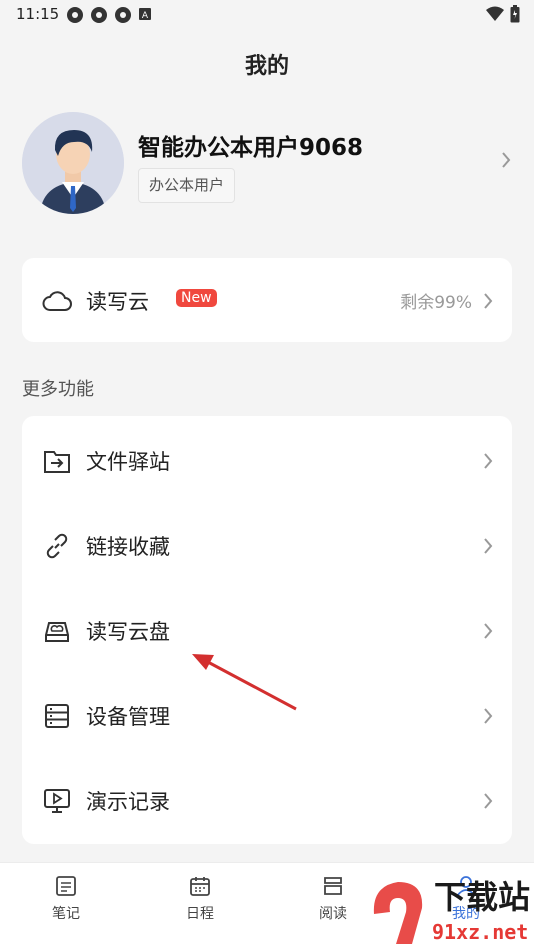  Describe the element at coordinates (66, 914) in the screenshot. I see `tab-label: 笔记` at that location.